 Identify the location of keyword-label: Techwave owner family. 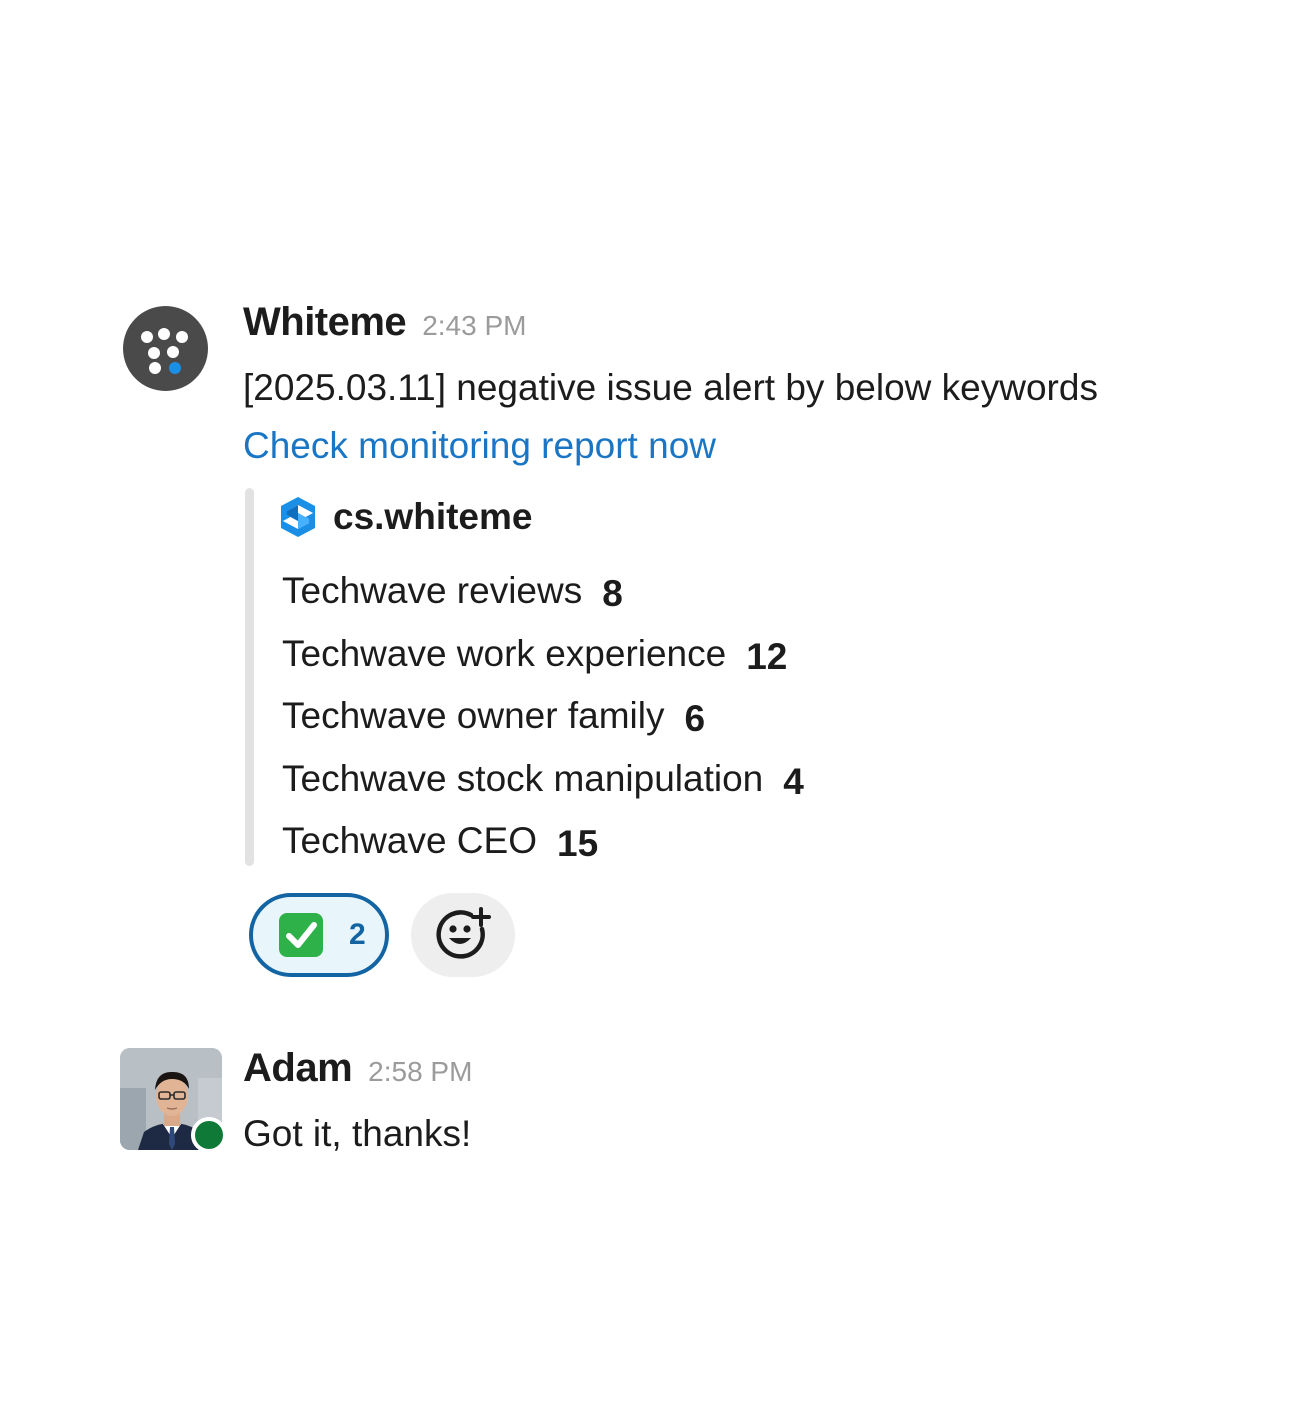
(473, 716).